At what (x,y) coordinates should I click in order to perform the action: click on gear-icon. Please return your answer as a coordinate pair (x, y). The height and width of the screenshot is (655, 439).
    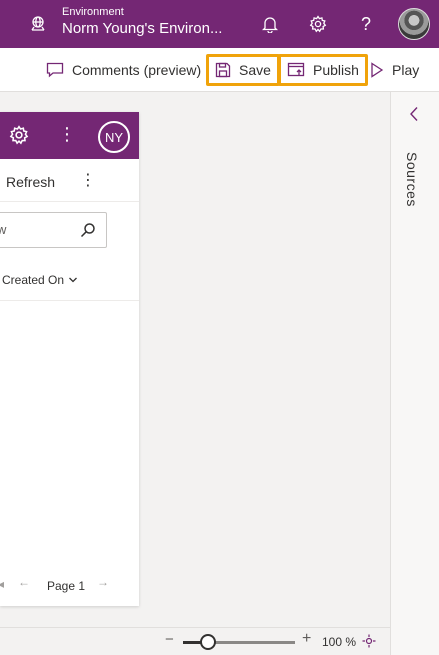
    Looking at the image, I should click on (318, 24).